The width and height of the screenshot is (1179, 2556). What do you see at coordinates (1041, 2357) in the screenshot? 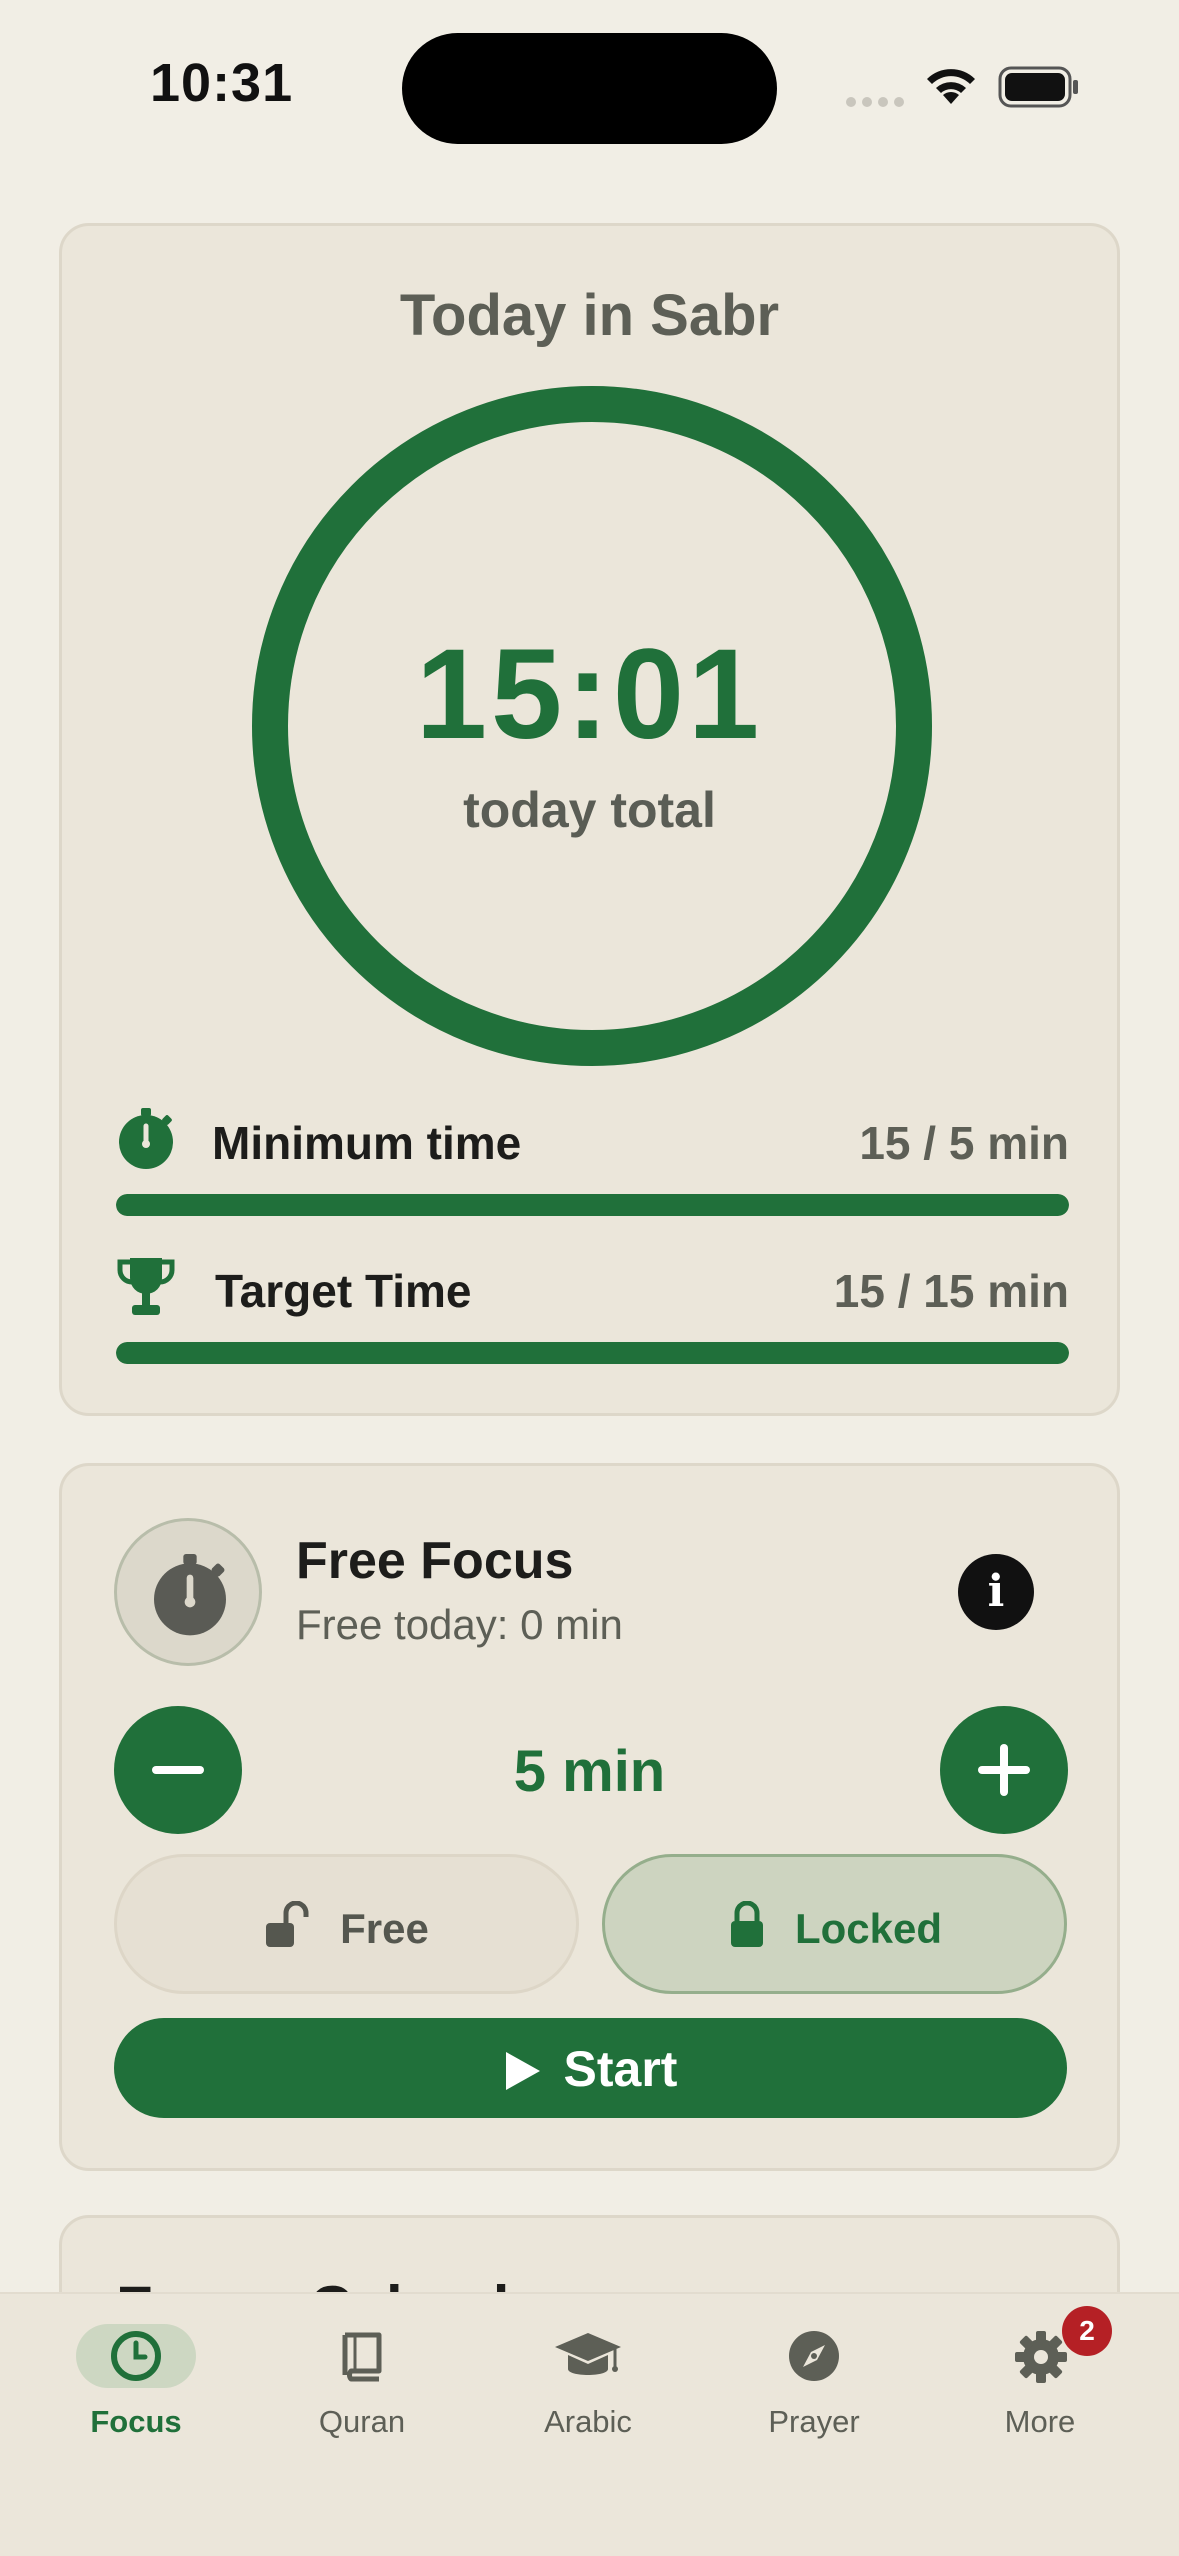
I see `gear-icon` at bounding box center [1041, 2357].